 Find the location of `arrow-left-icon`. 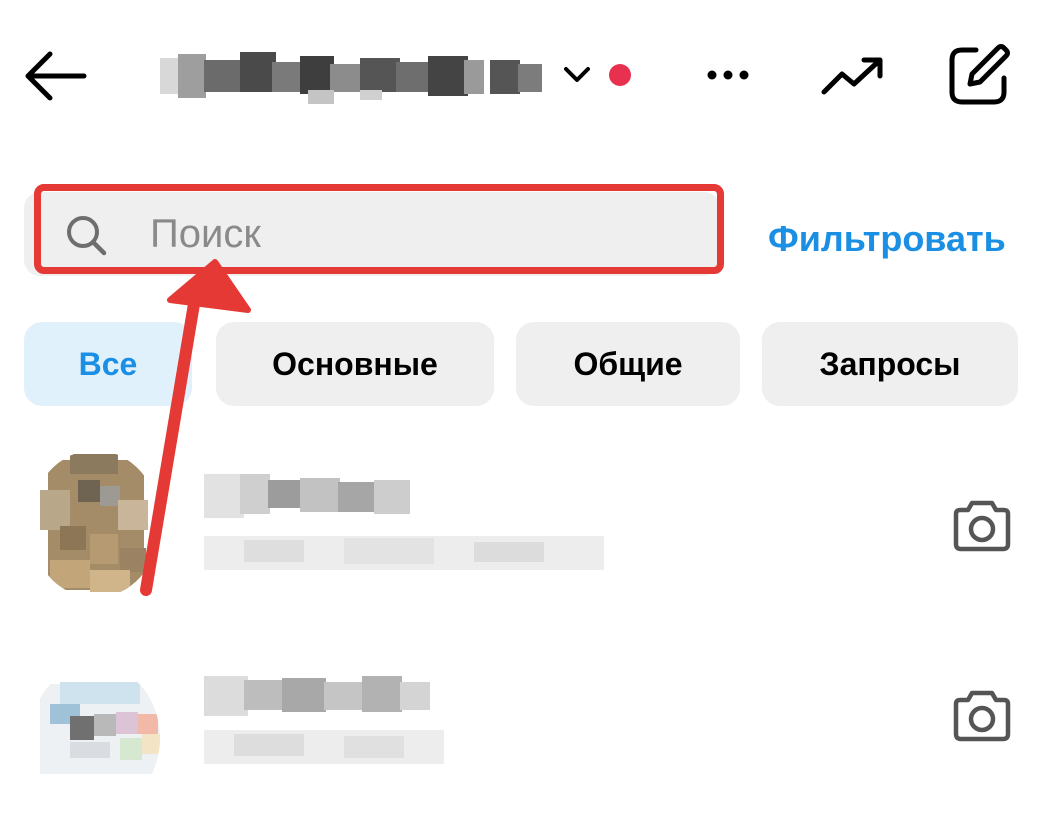

arrow-left-icon is located at coordinates (56, 76).